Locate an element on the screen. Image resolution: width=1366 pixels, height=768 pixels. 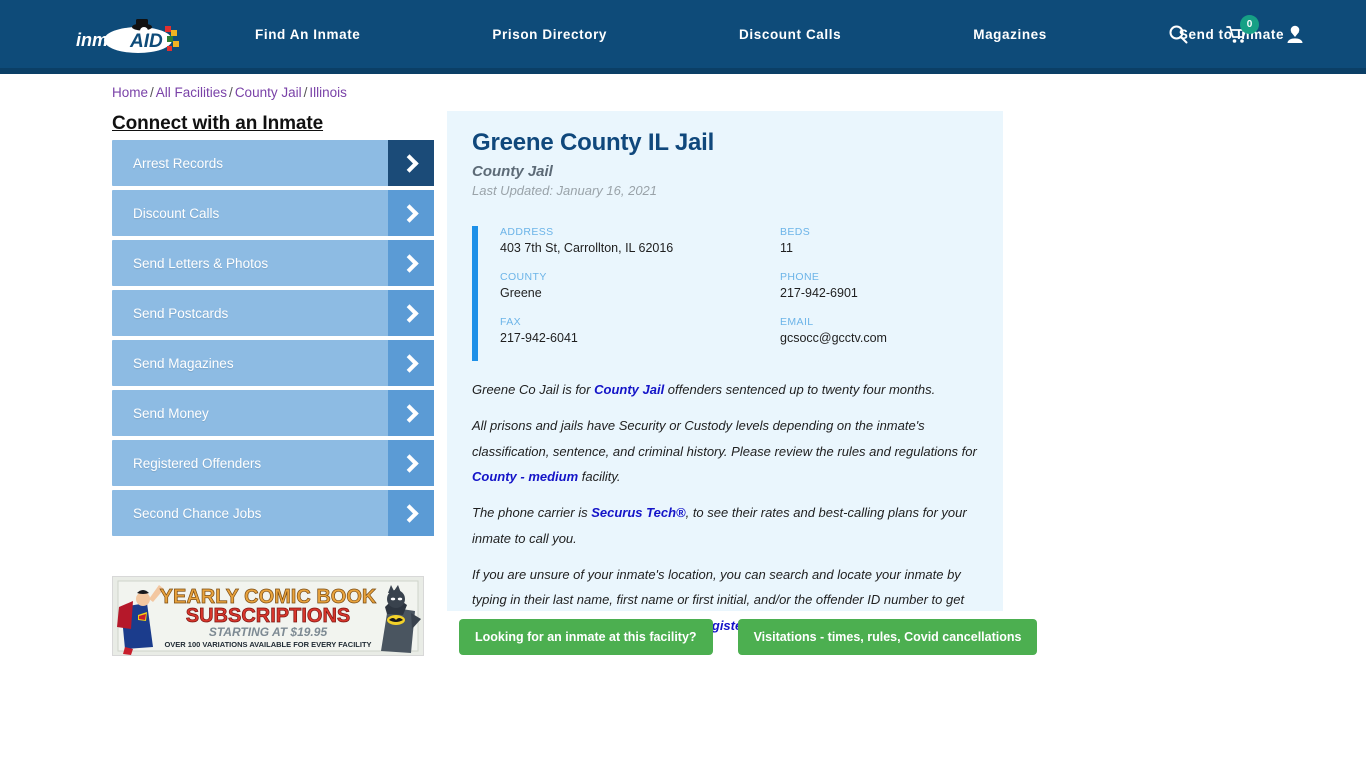
info-value: 217-942-6901 is located at coordinates (819, 293).